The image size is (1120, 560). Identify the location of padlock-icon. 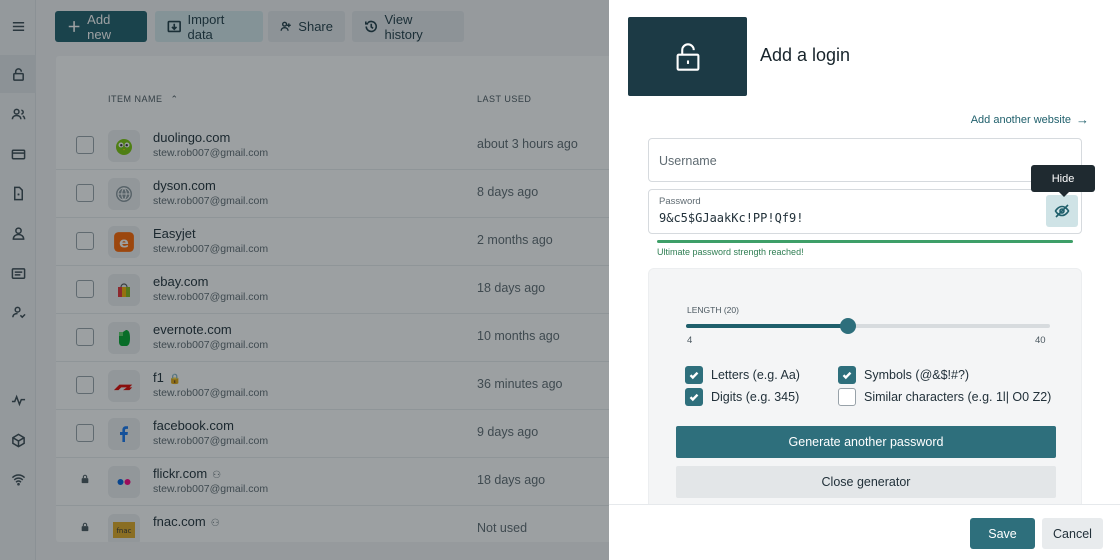
(687, 56).